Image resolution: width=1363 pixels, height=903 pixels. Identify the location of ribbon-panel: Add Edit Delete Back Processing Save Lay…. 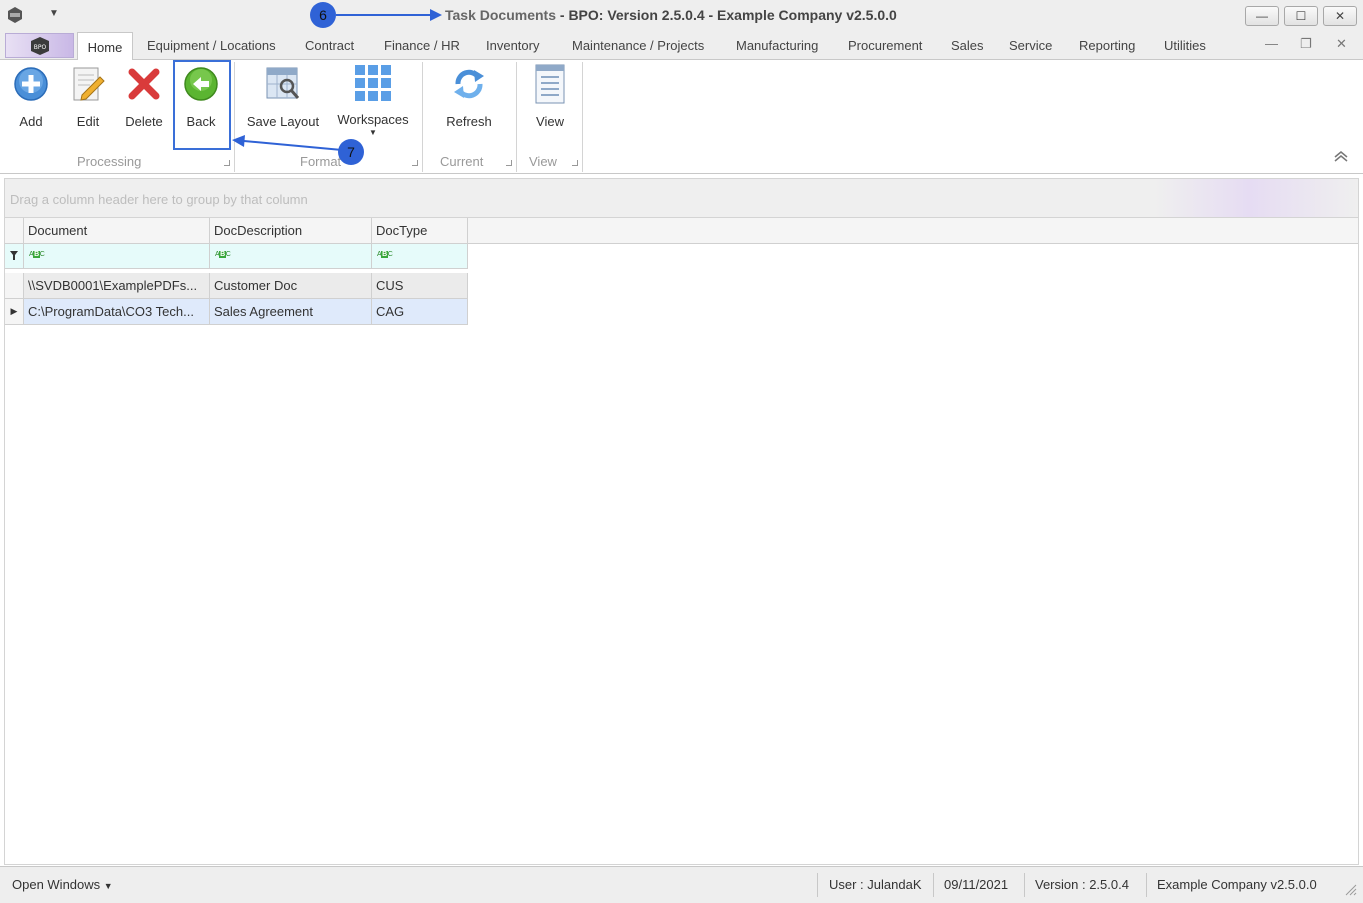
(681, 117).